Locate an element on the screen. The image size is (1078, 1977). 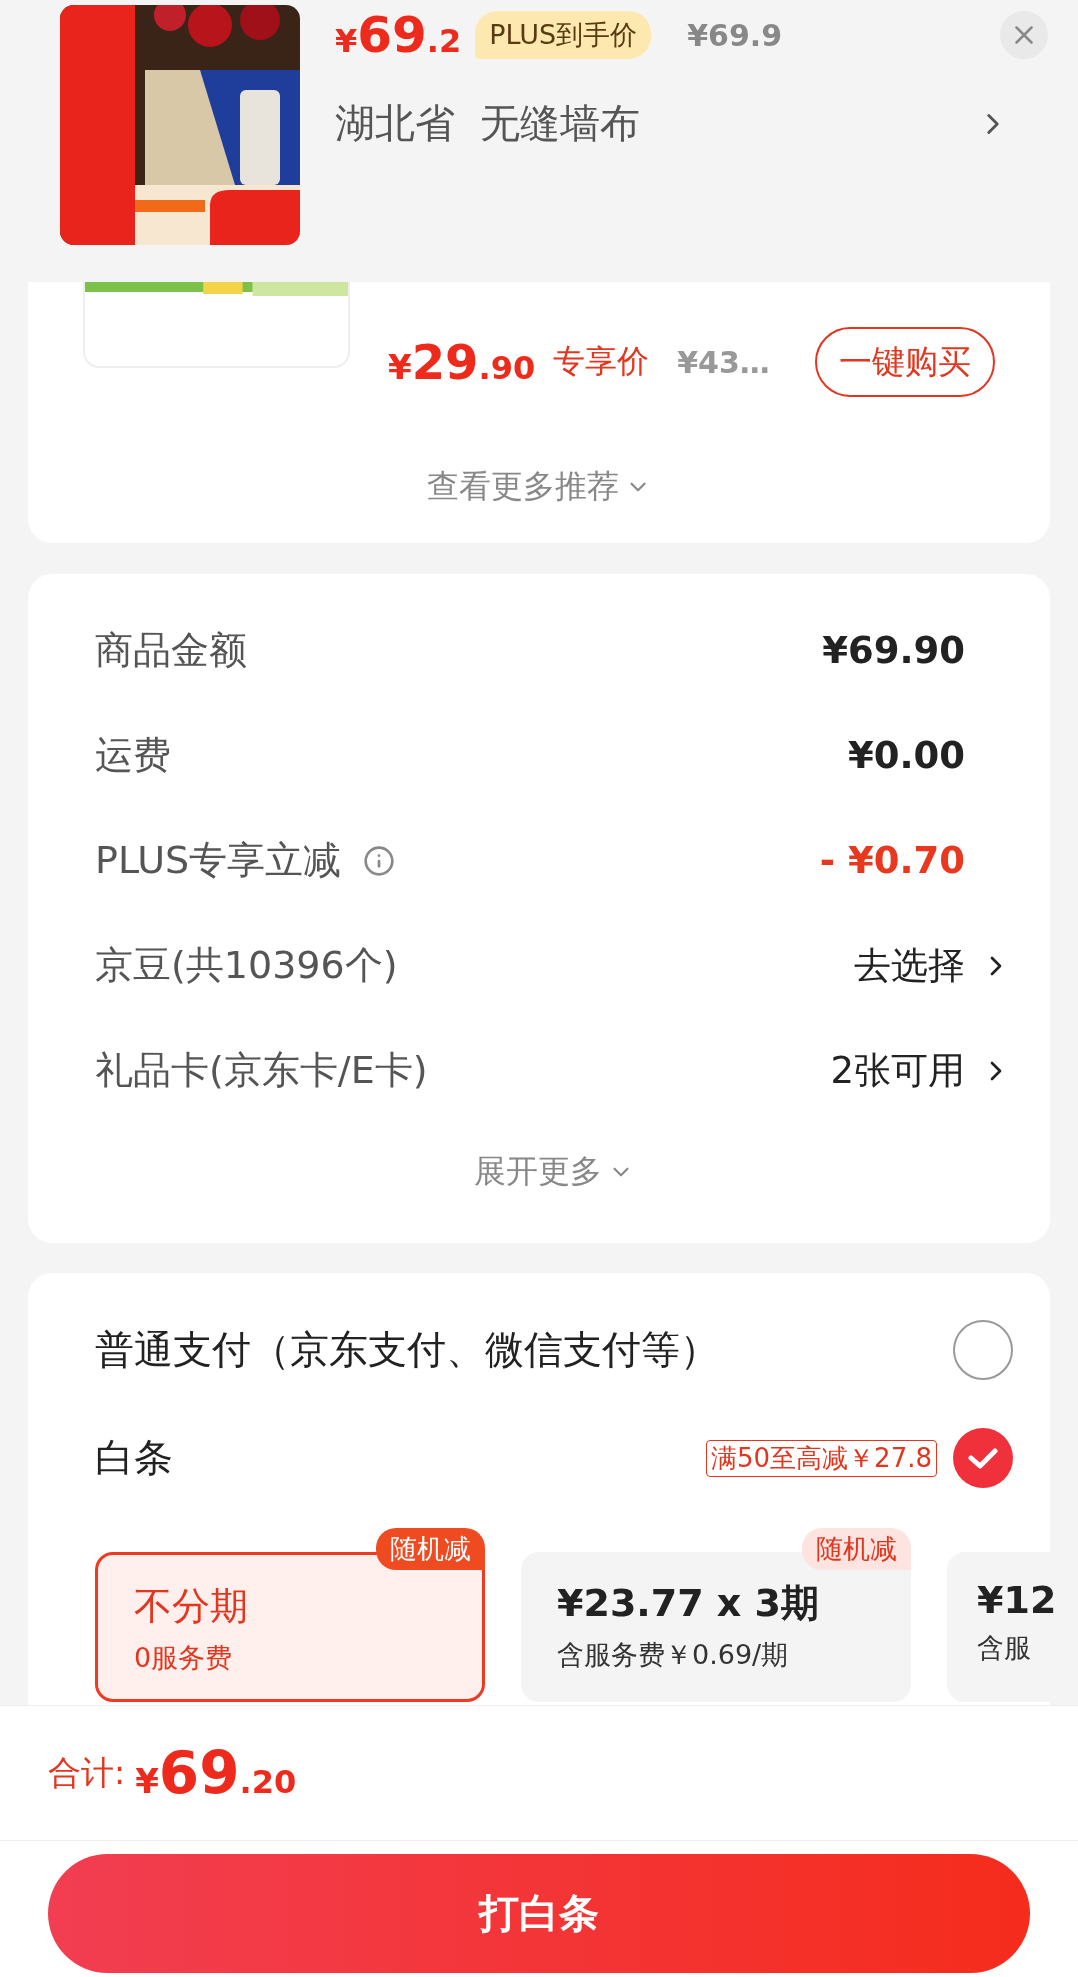
summary-value: ¥69.90 is located at coordinates (893, 650).